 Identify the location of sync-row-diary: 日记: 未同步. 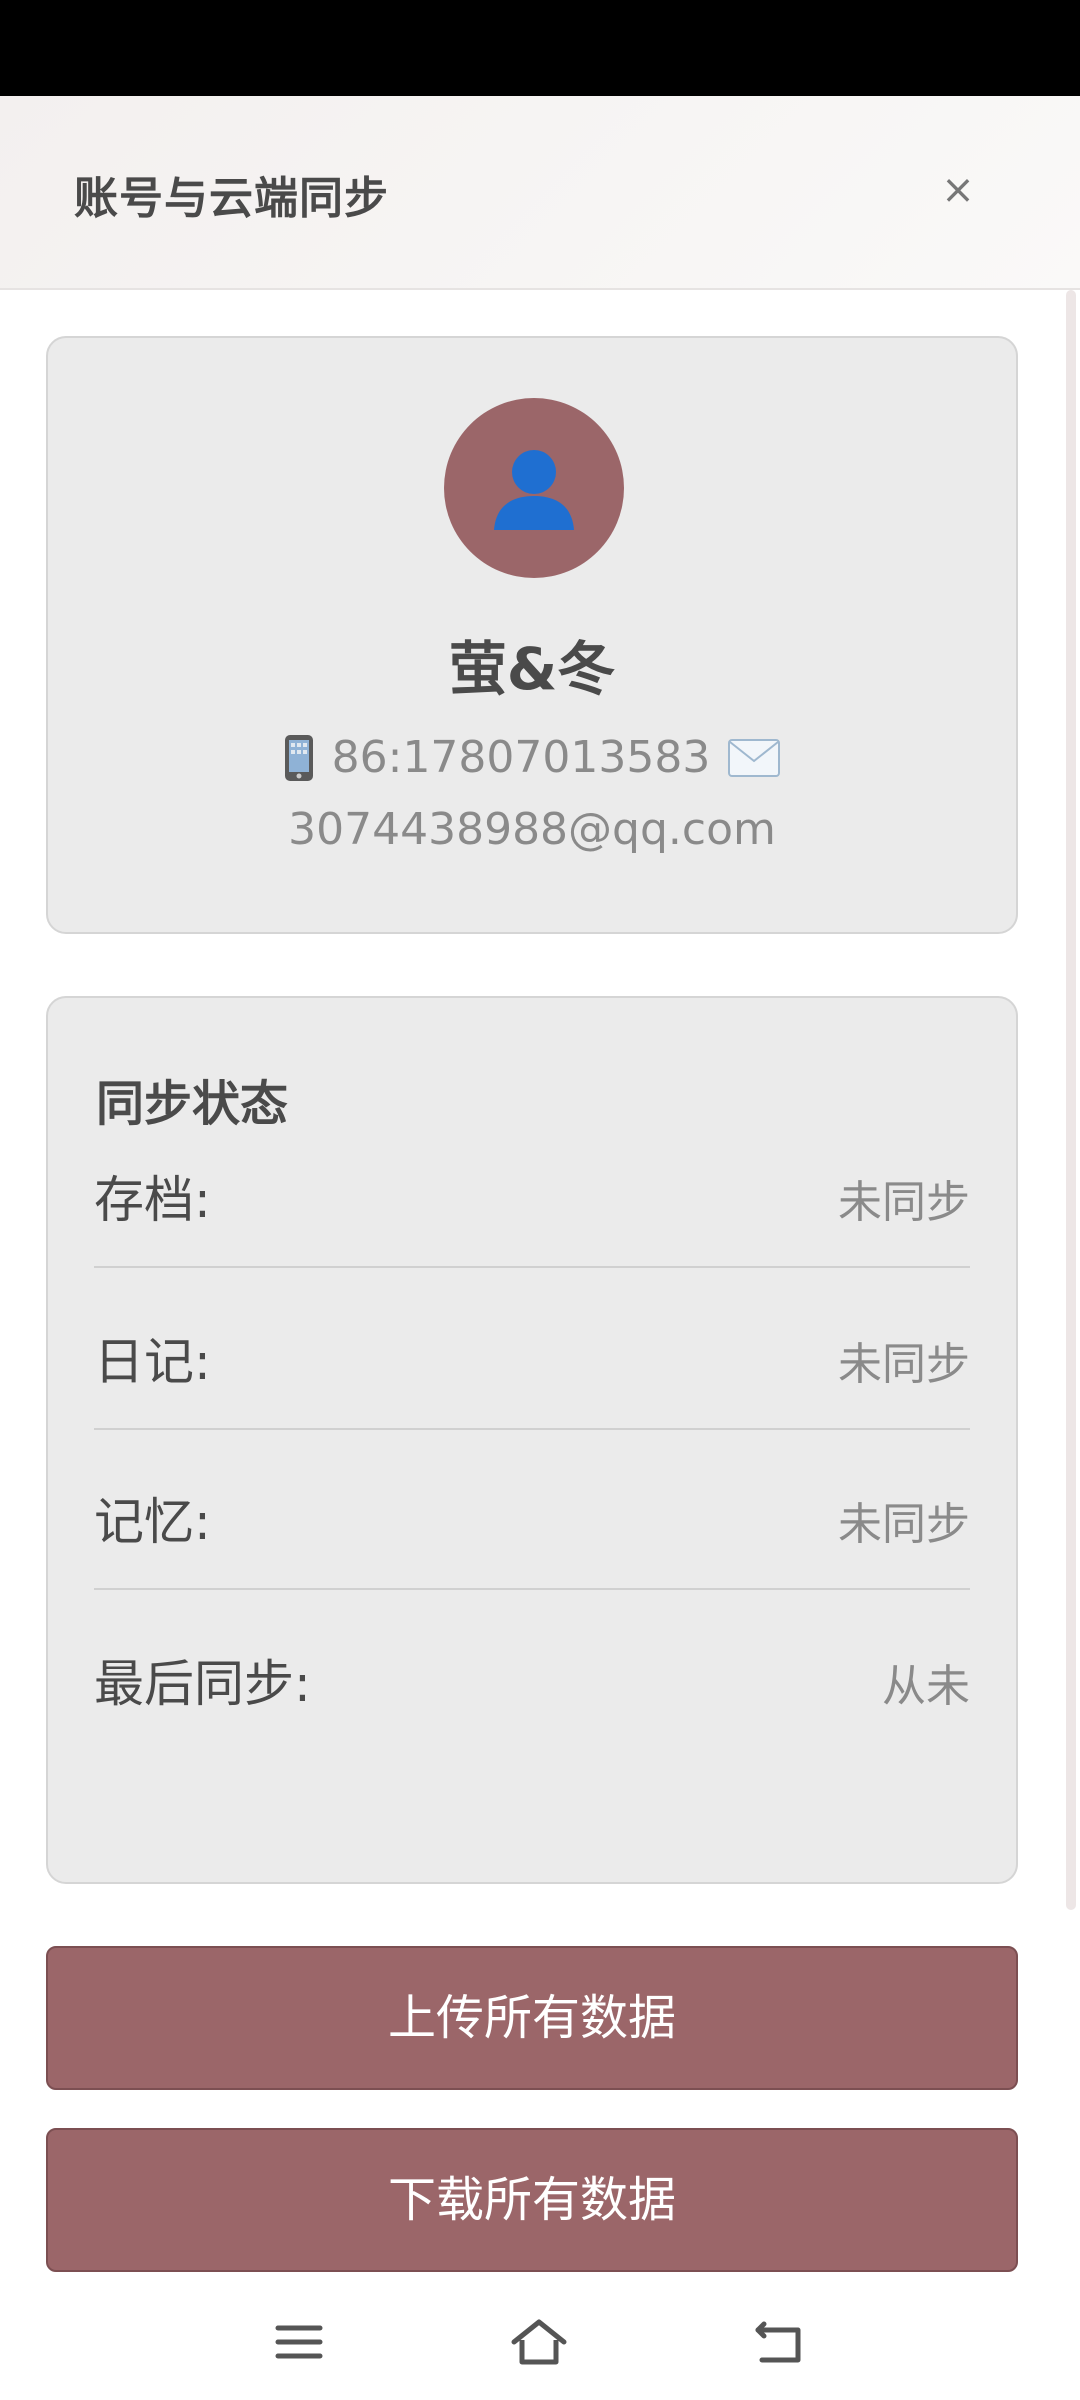
(532, 1349).